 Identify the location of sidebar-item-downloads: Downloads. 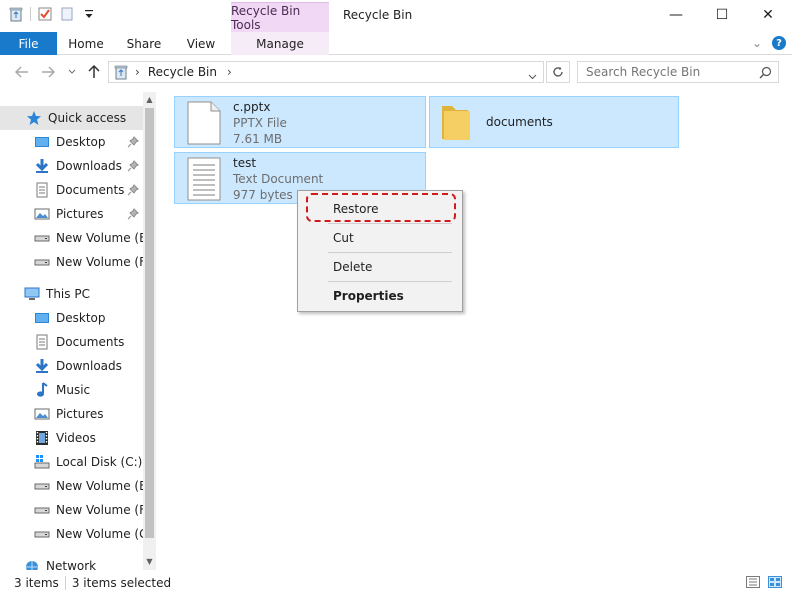
(71, 166).